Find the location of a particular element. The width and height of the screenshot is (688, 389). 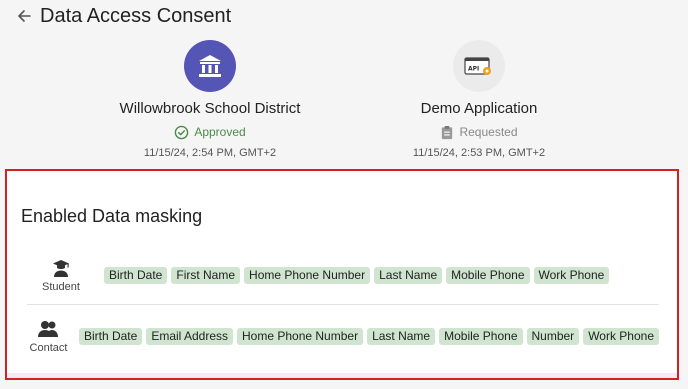

school-avatar is located at coordinates (210, 66).